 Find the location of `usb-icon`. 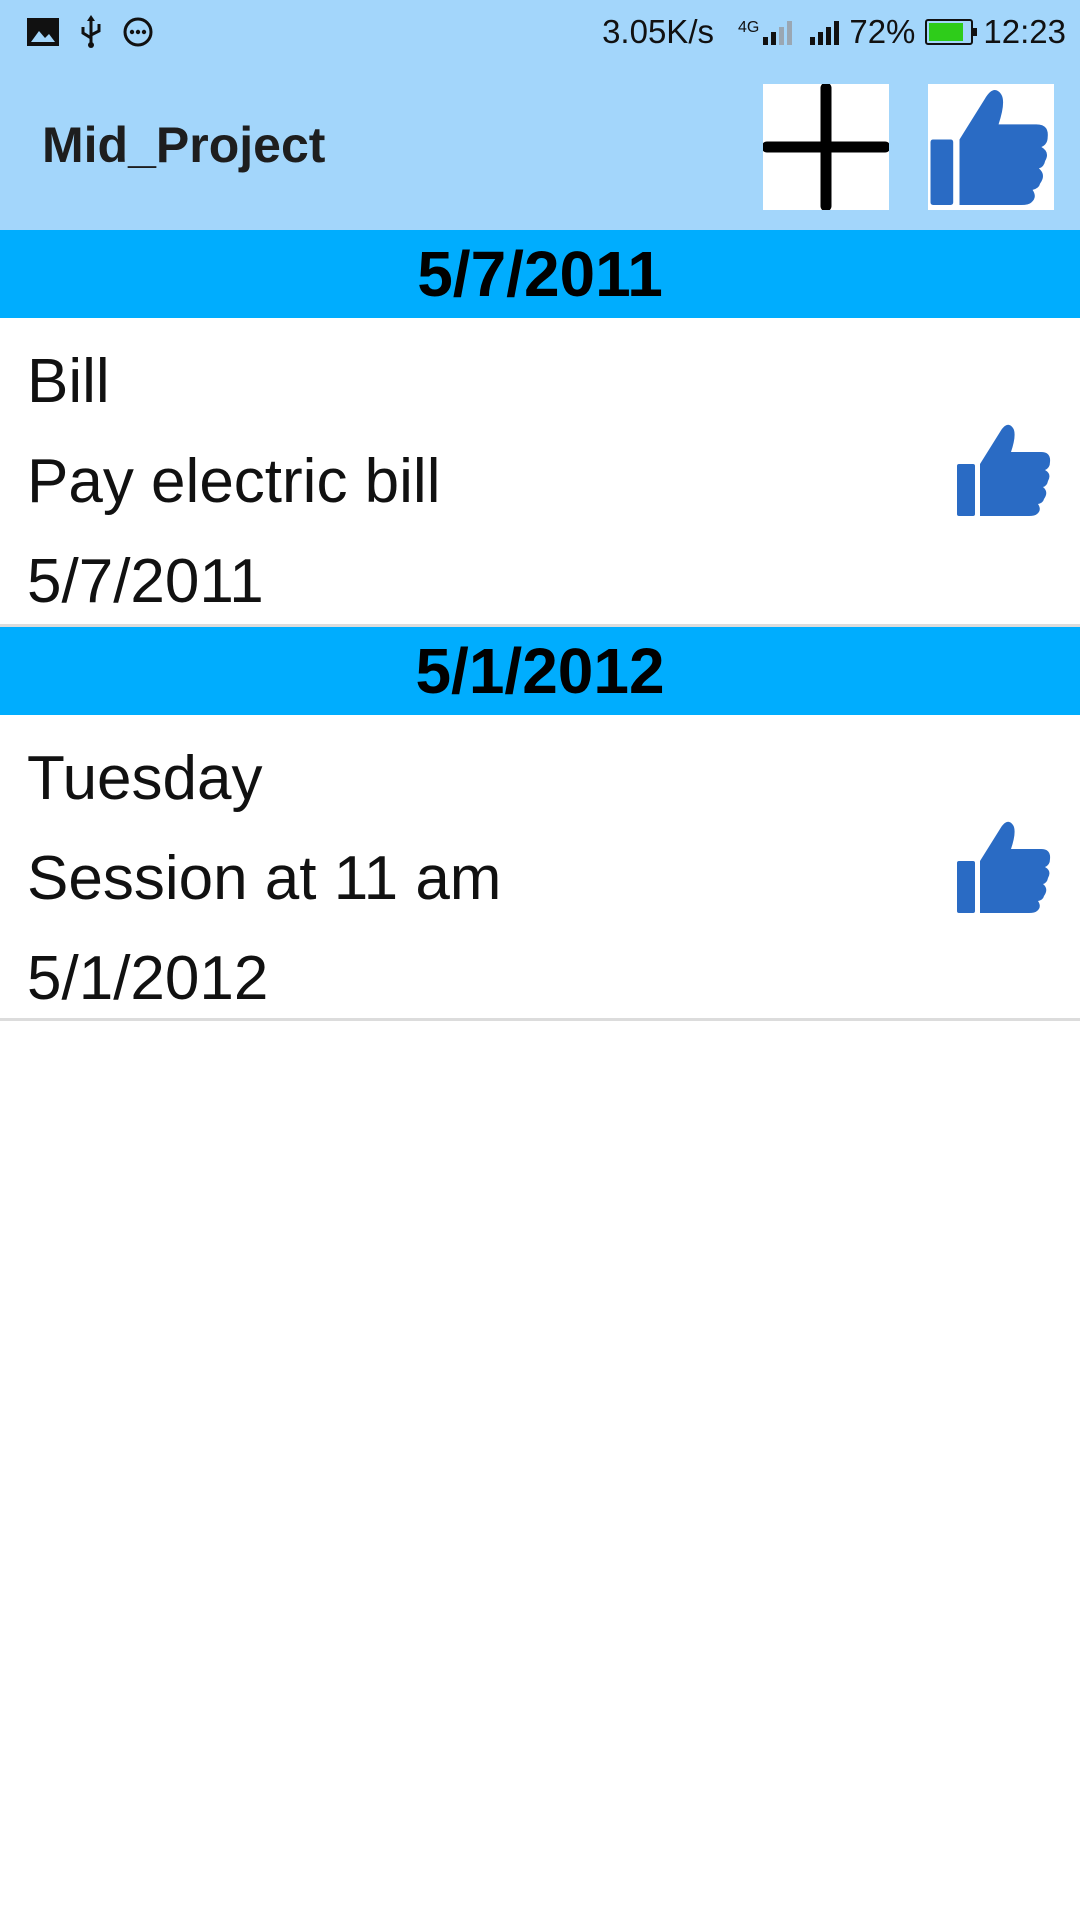

usb-icon is located at coordinates (91, 31).